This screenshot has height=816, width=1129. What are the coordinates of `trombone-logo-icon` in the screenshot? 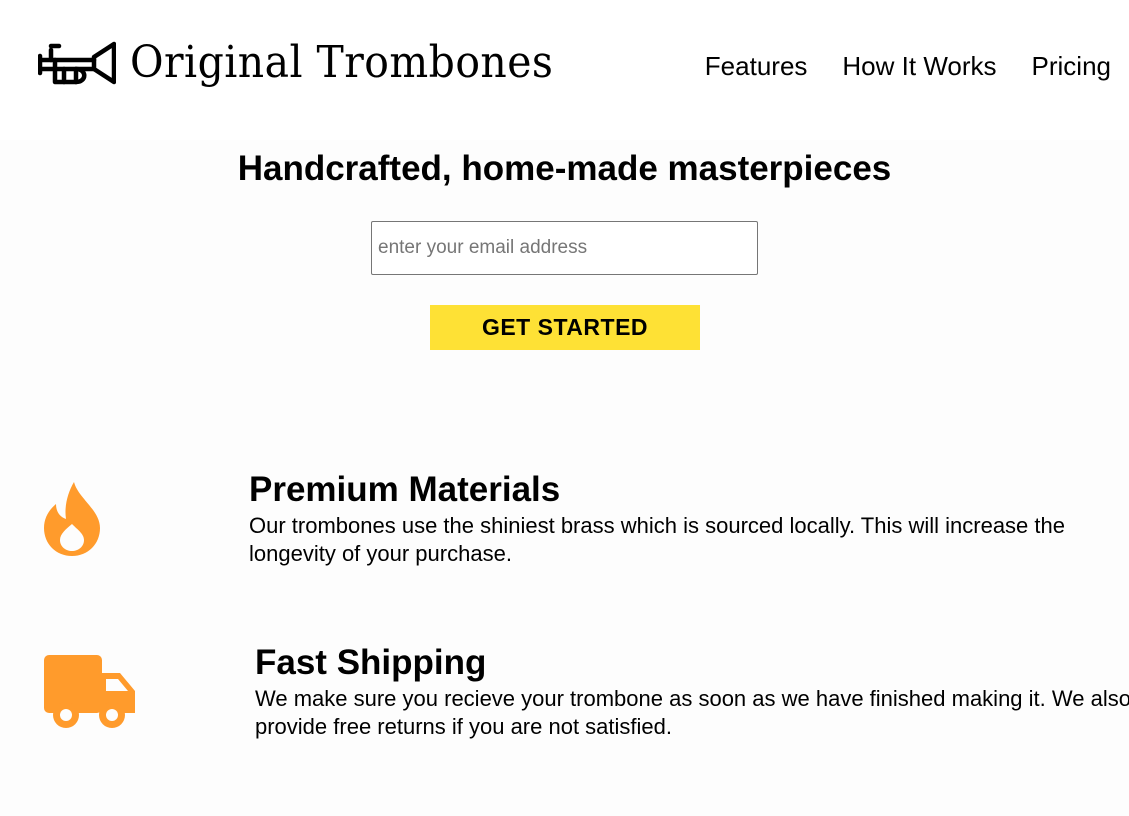 It's located at (77, 63).